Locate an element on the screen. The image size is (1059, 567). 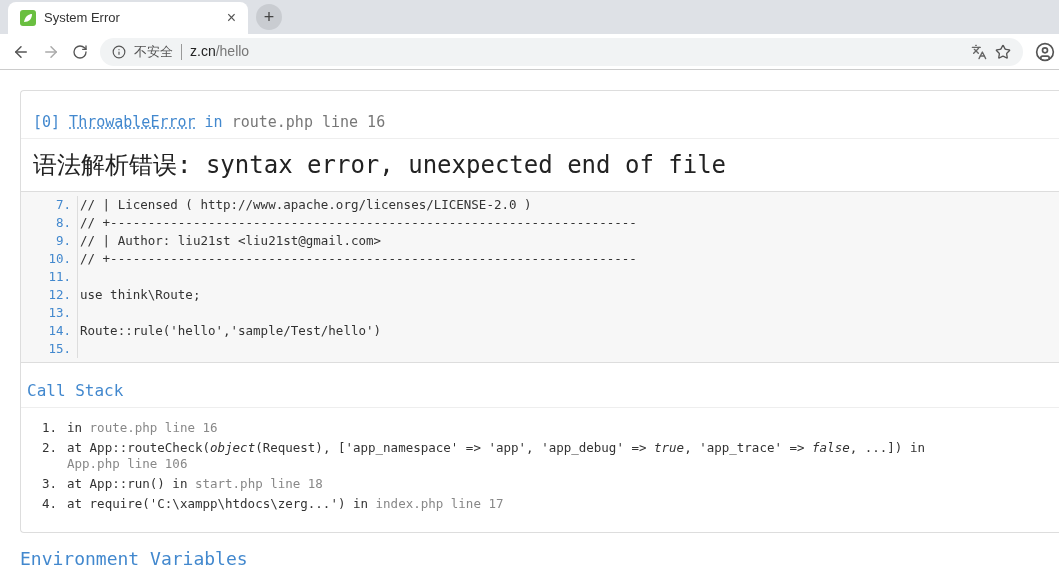
code-line: use think\Route; is located at coordinates (139, 294).